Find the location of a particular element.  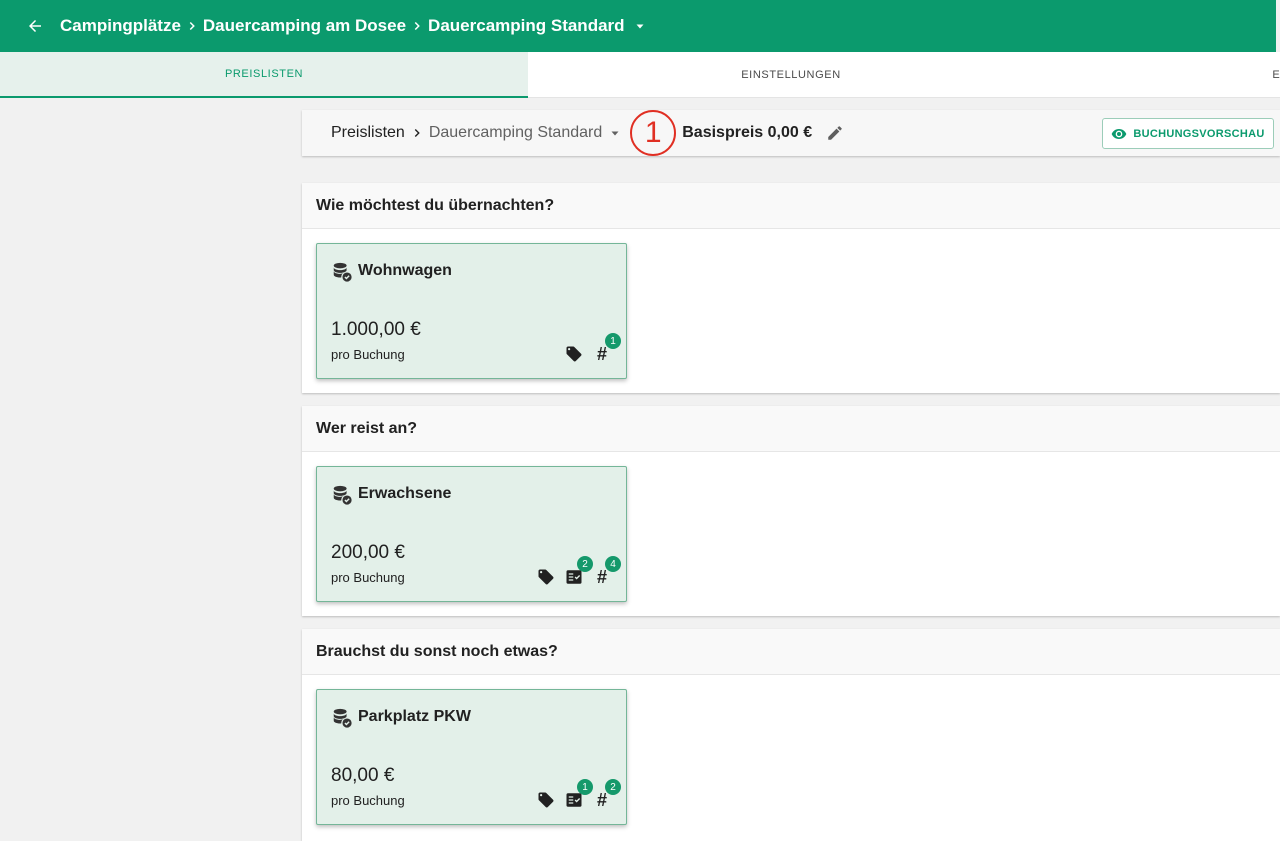

price-item-card: Erwachsene 200,00 € pro Buchung 2 # 4 is located at coordinates (471, 534).